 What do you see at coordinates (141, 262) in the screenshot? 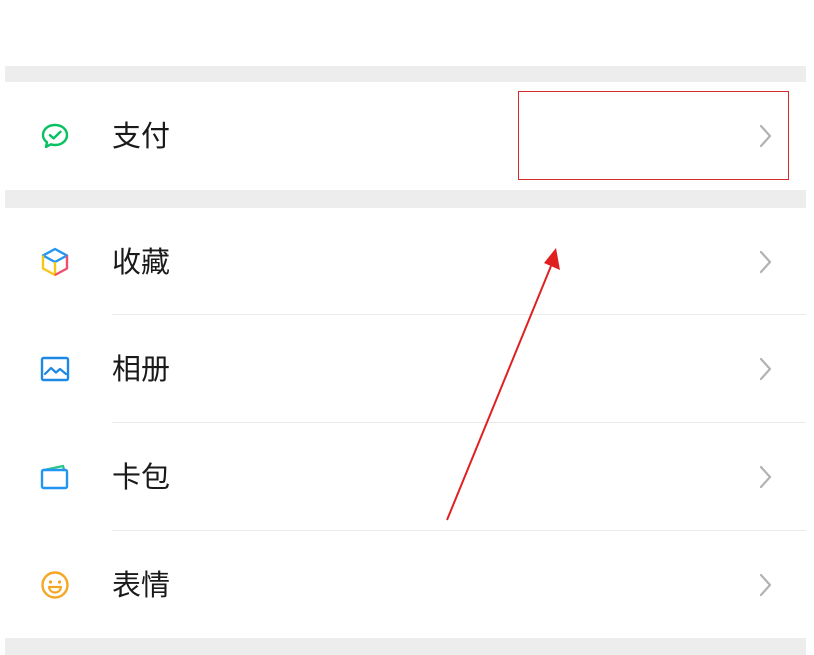
I see `menu-item-label: 收藏` at bounding box center [141, 262].